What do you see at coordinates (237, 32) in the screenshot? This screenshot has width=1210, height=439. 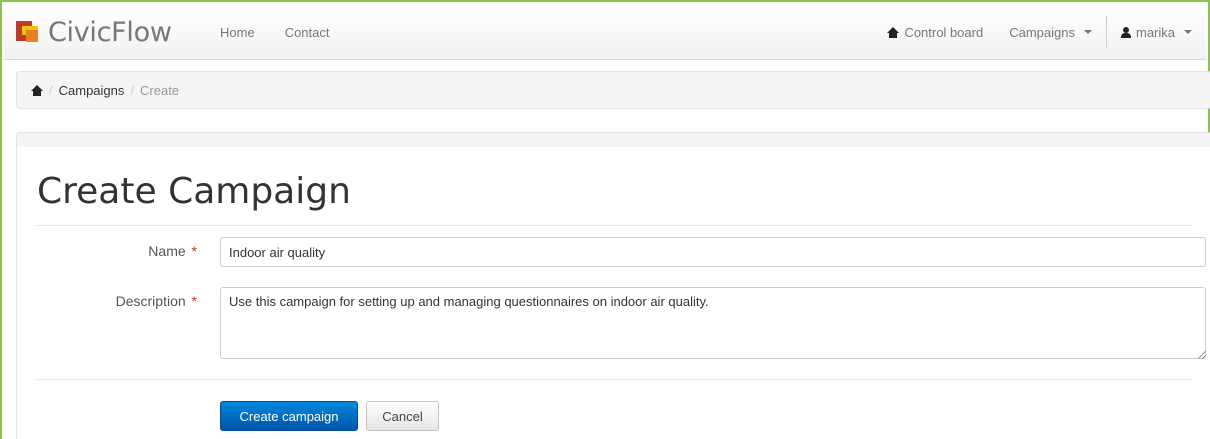 I see `nav-home-link: Home` at bounding box center [237, 32].